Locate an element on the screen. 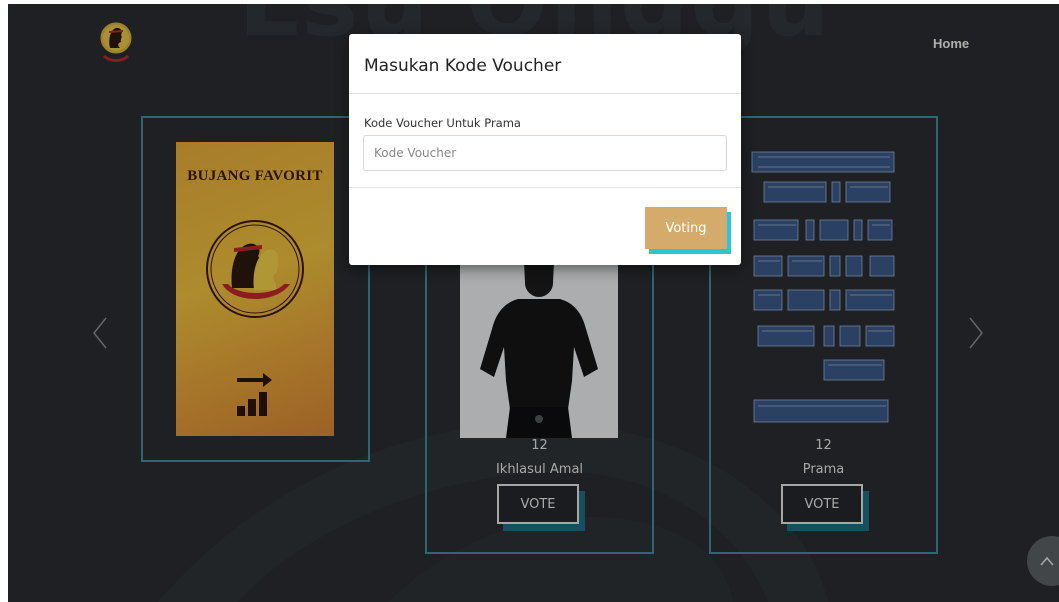 Image resolution: width=1059 pixels, height=602 pixels. modal-footer-divider is located at coordinates (545, 187).